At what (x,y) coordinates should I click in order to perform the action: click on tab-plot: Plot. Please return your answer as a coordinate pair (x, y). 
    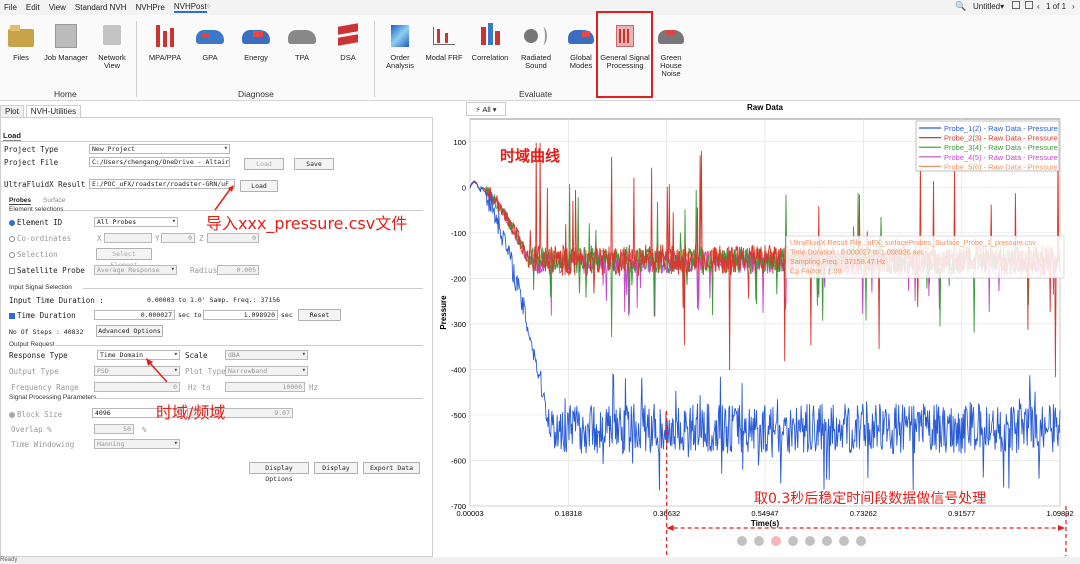
    Looking at the image, I should click on (12, 111).